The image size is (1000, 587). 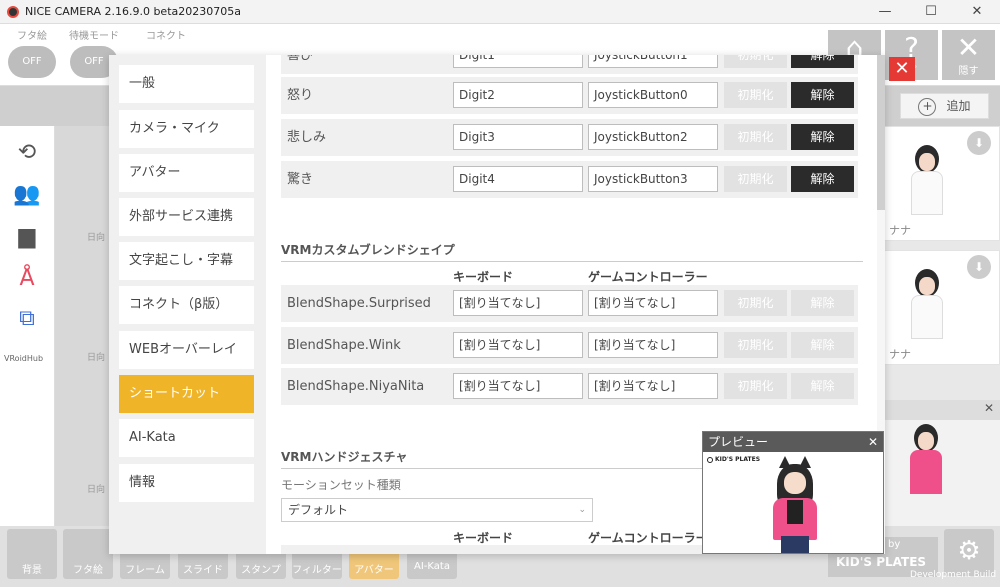 I want to click on shortcut-row: 喜び Digit1 JoystickButton1 初期化 解除, so click(x=569, y=64).